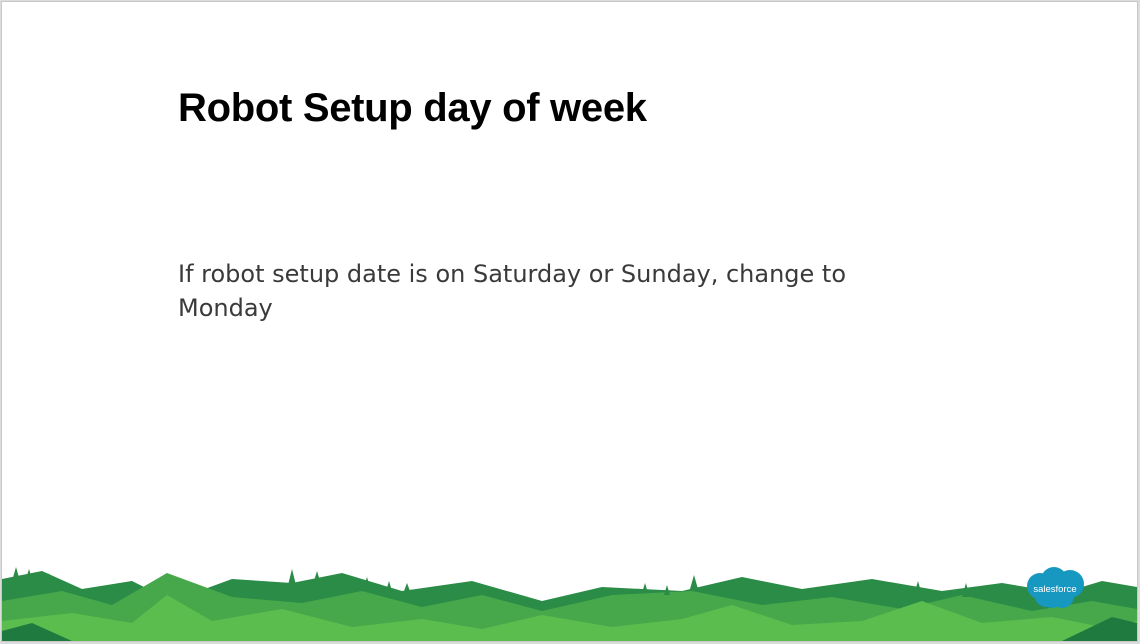 The height and width of the screenshot is (644, 1140). I want to click on mountain-landscape-decoration, so click(569, 604).